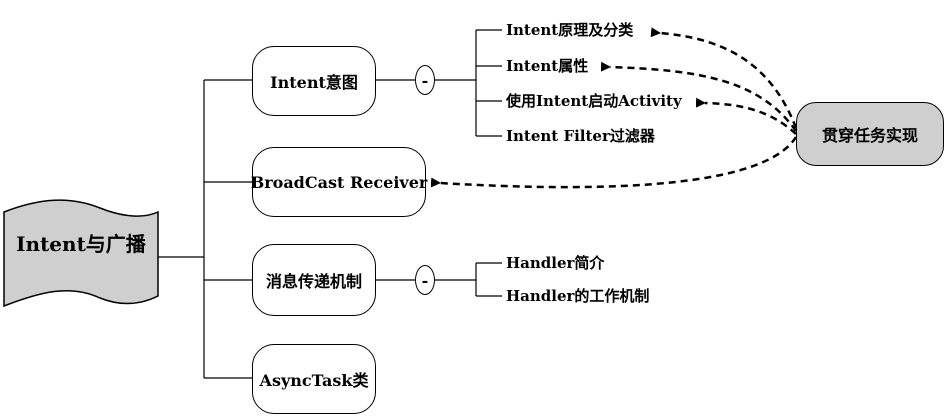  I want to click on leaf-intent-principle: Intent原理及分类, so click(570, 30).